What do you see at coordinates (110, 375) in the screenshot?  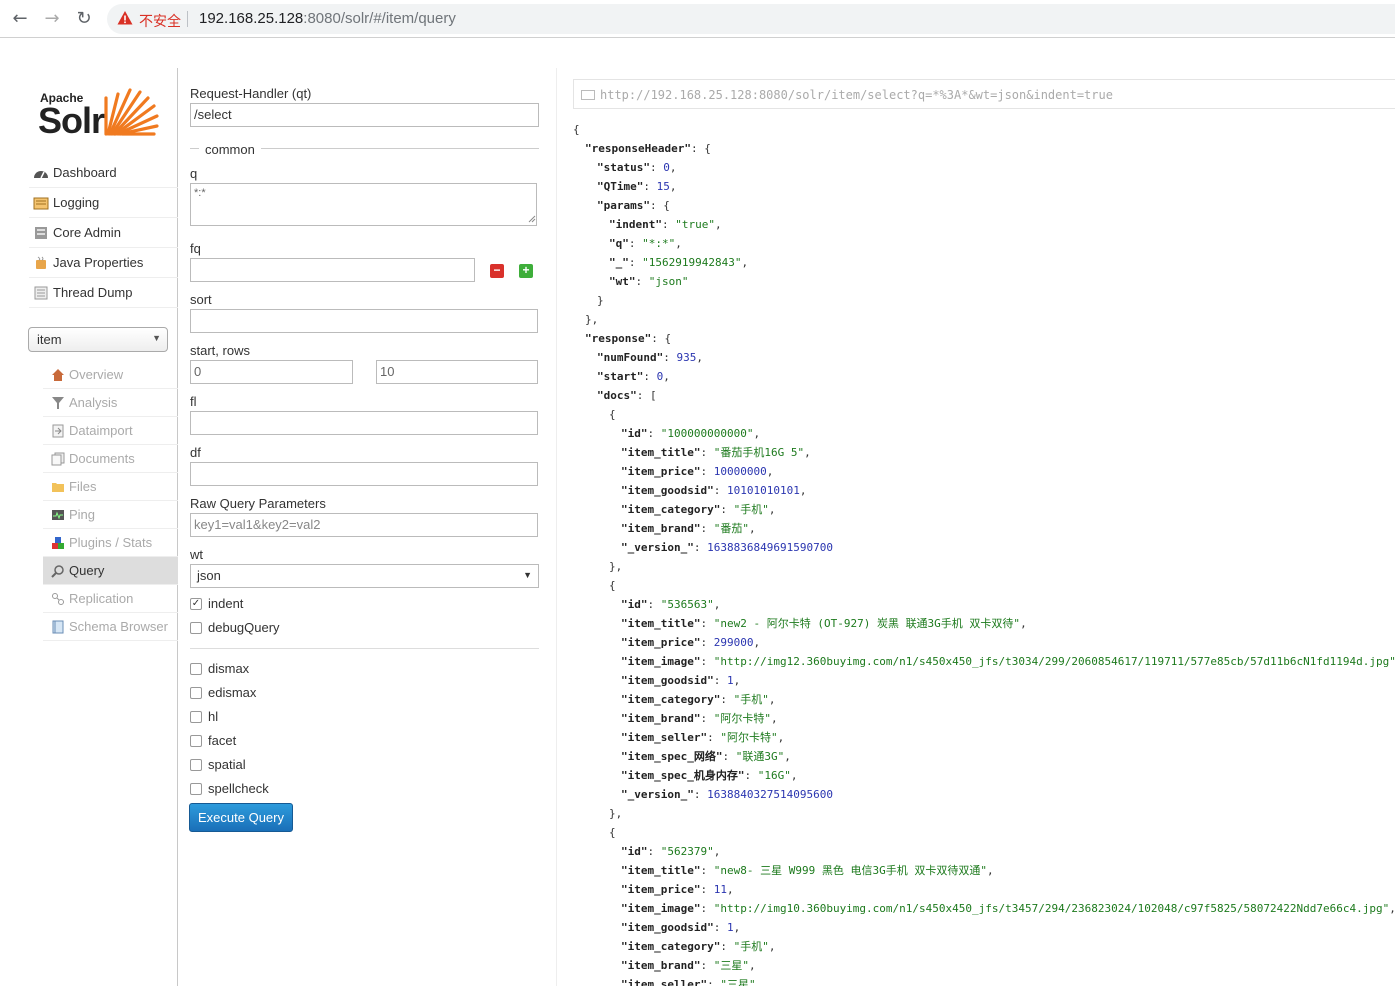 I see `core-menu-item-overview: Overview` at bounding box center [110, 375].